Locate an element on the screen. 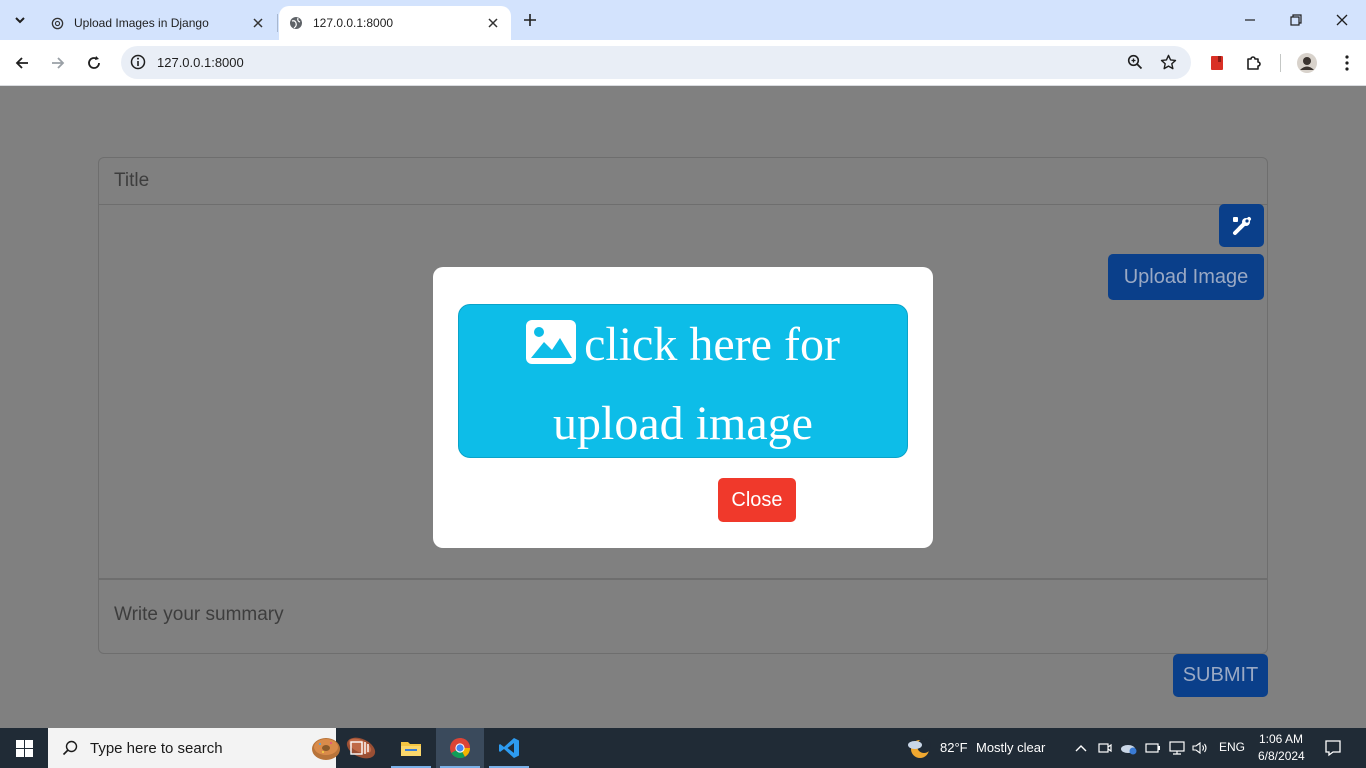 This screenshot has width=1366, height=768. task-view-icon is located at coordinates (359, 748).